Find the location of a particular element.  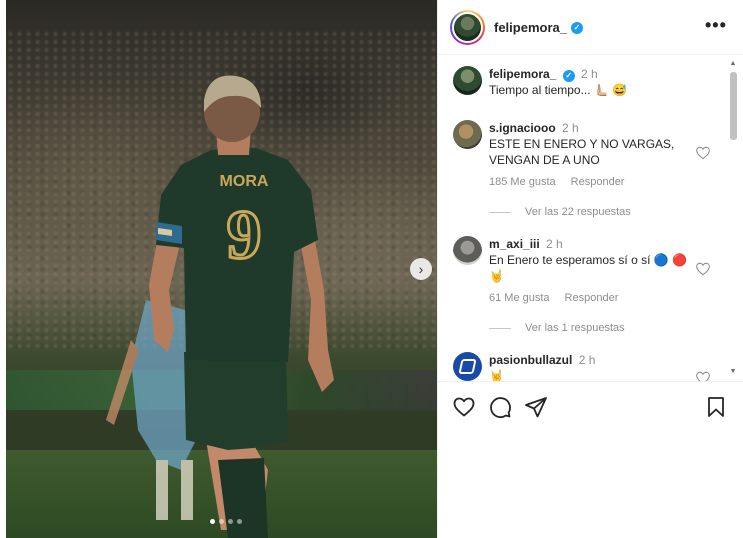

jersey-number: 9 is located at coordinates (244, 235).